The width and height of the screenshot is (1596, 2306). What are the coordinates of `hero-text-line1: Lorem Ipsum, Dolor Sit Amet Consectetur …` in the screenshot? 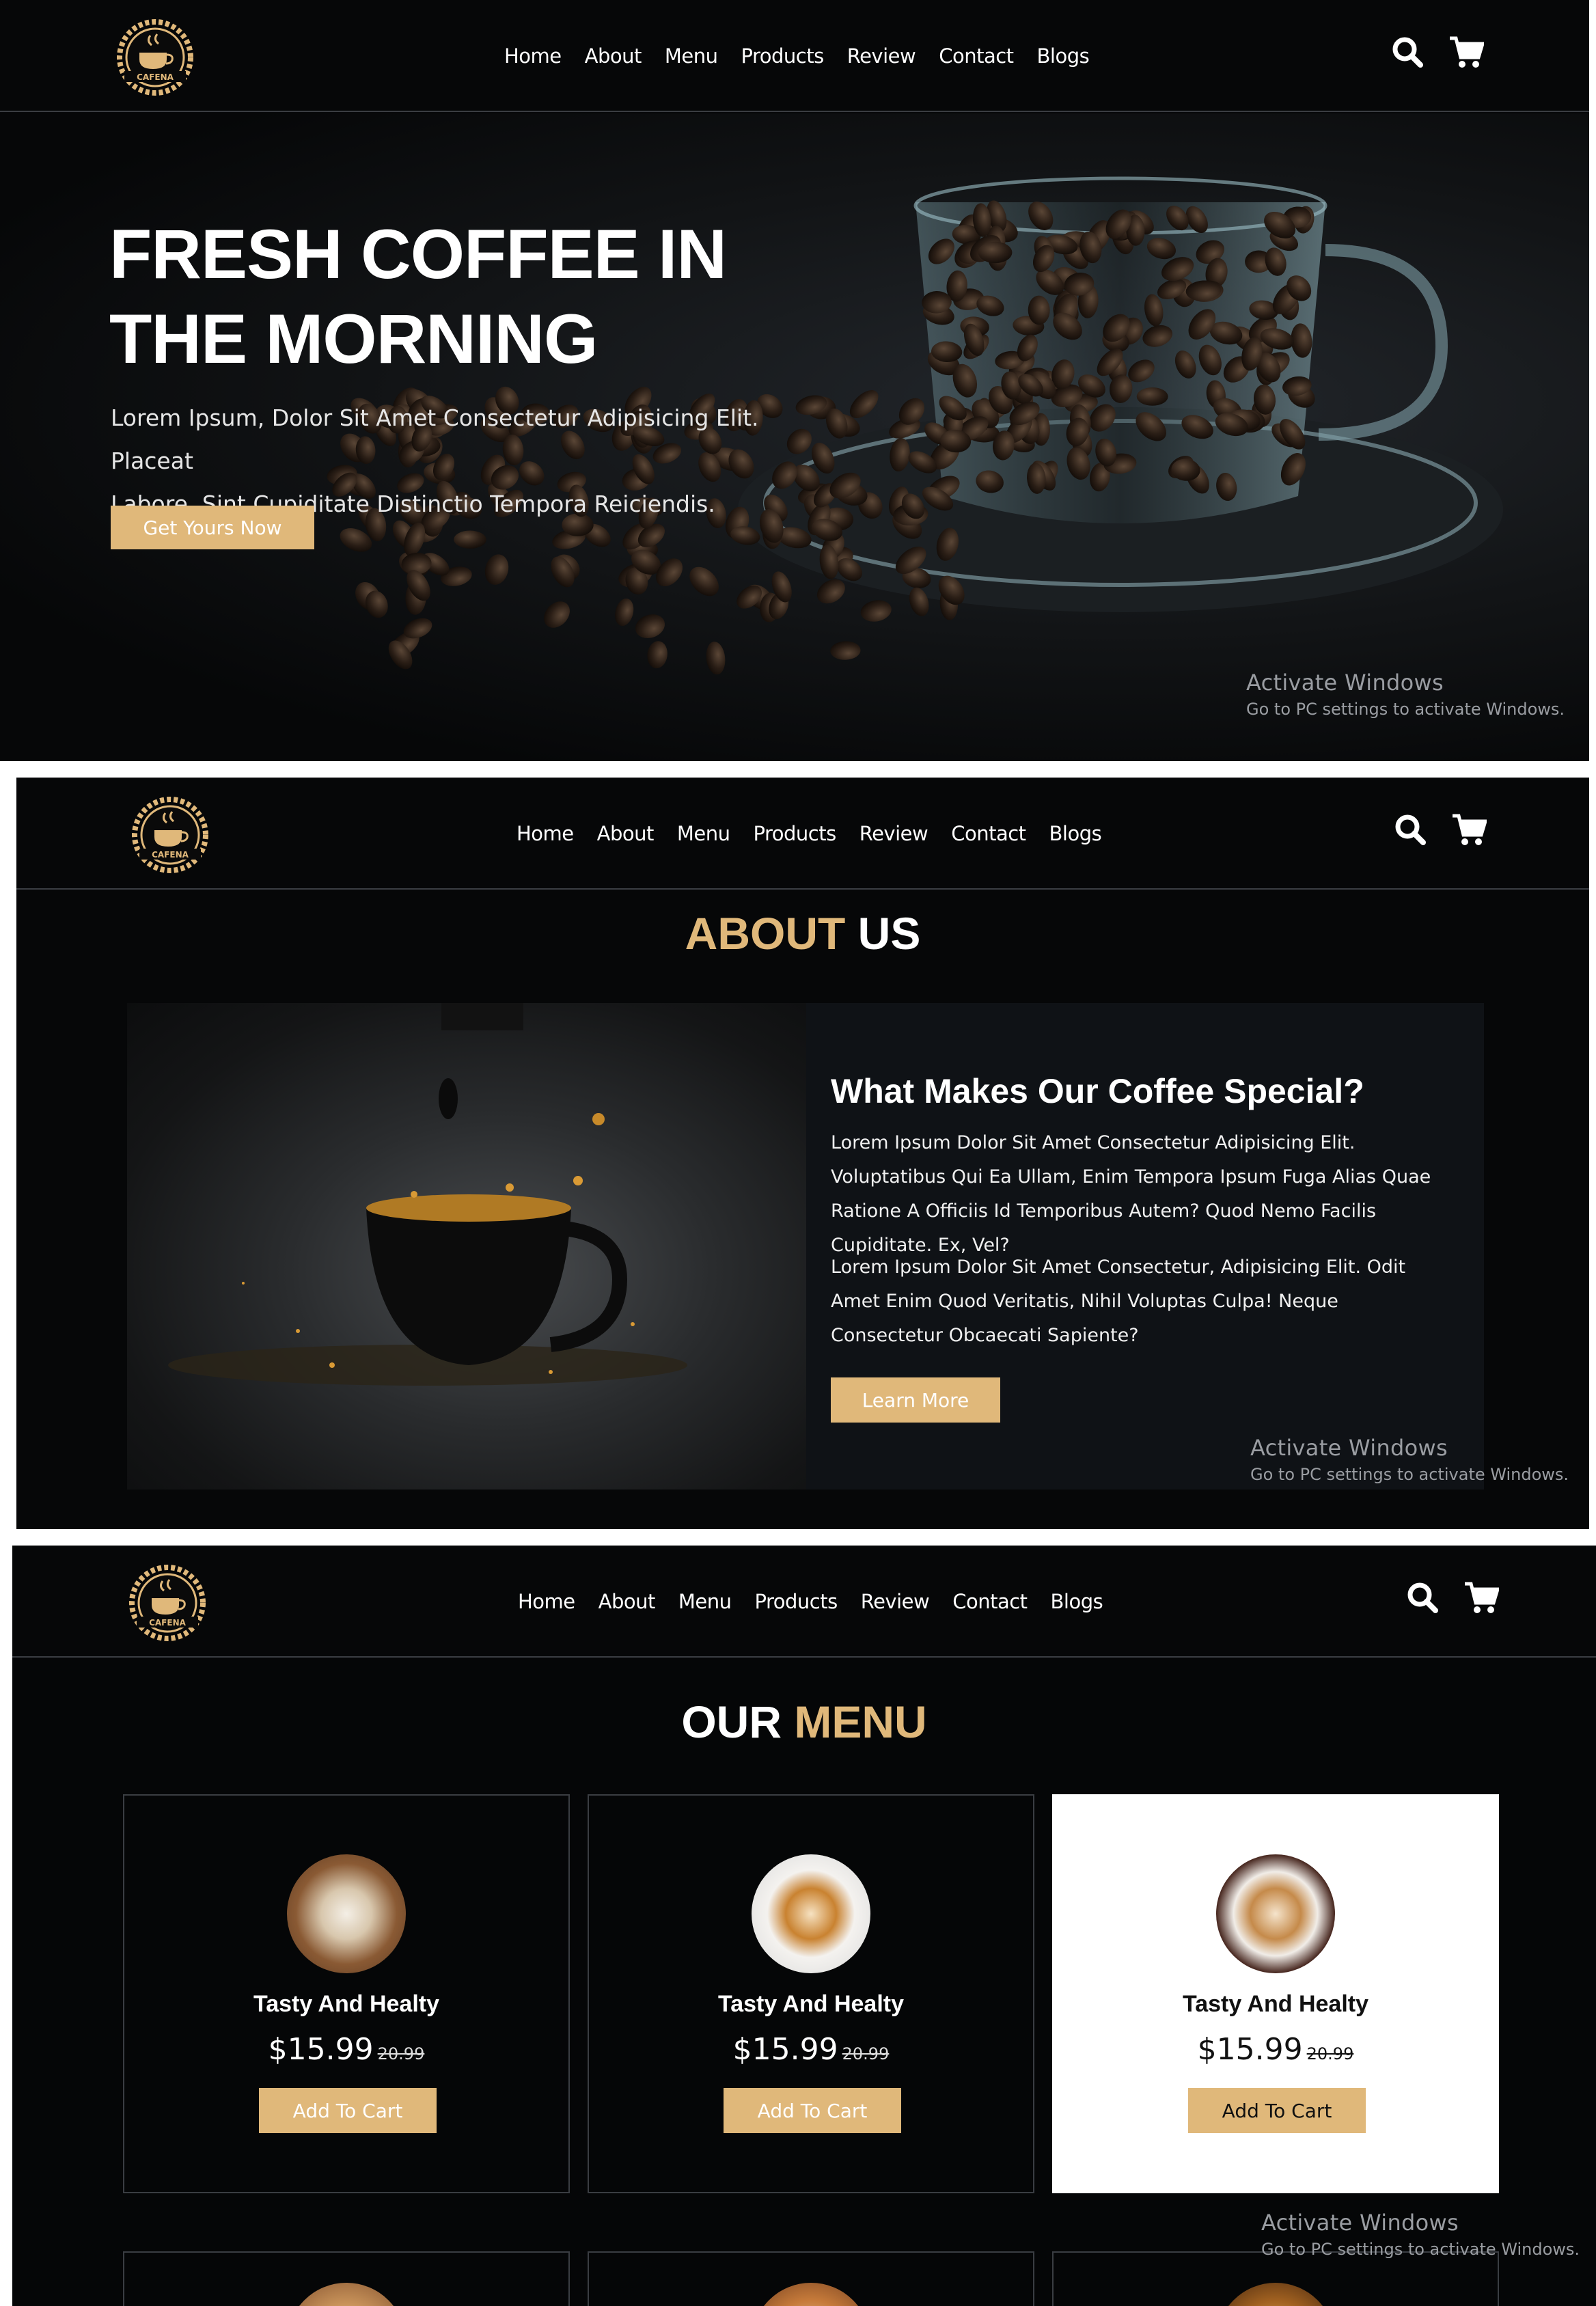 It's located at (435, 439).